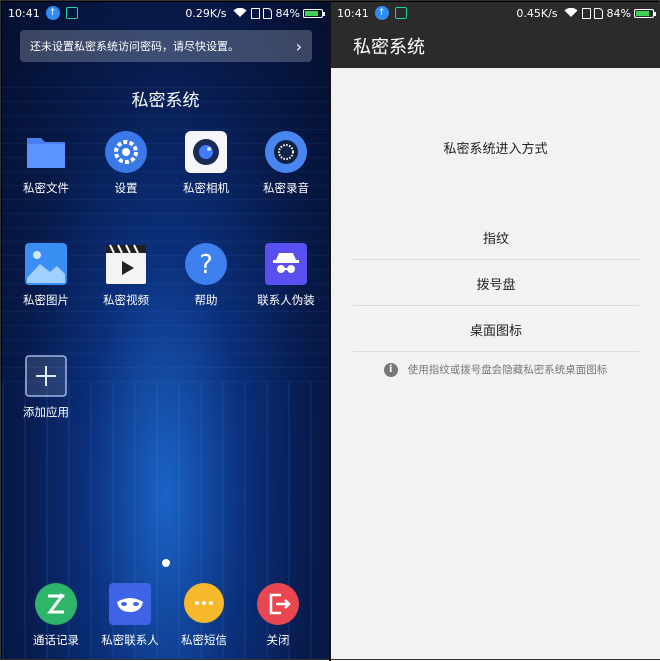 The height and width of the screenshot is (661, 660). Describe the element at coordinates (206, 188) in the screenshot. I see `app-label: 私密相机` at that location.